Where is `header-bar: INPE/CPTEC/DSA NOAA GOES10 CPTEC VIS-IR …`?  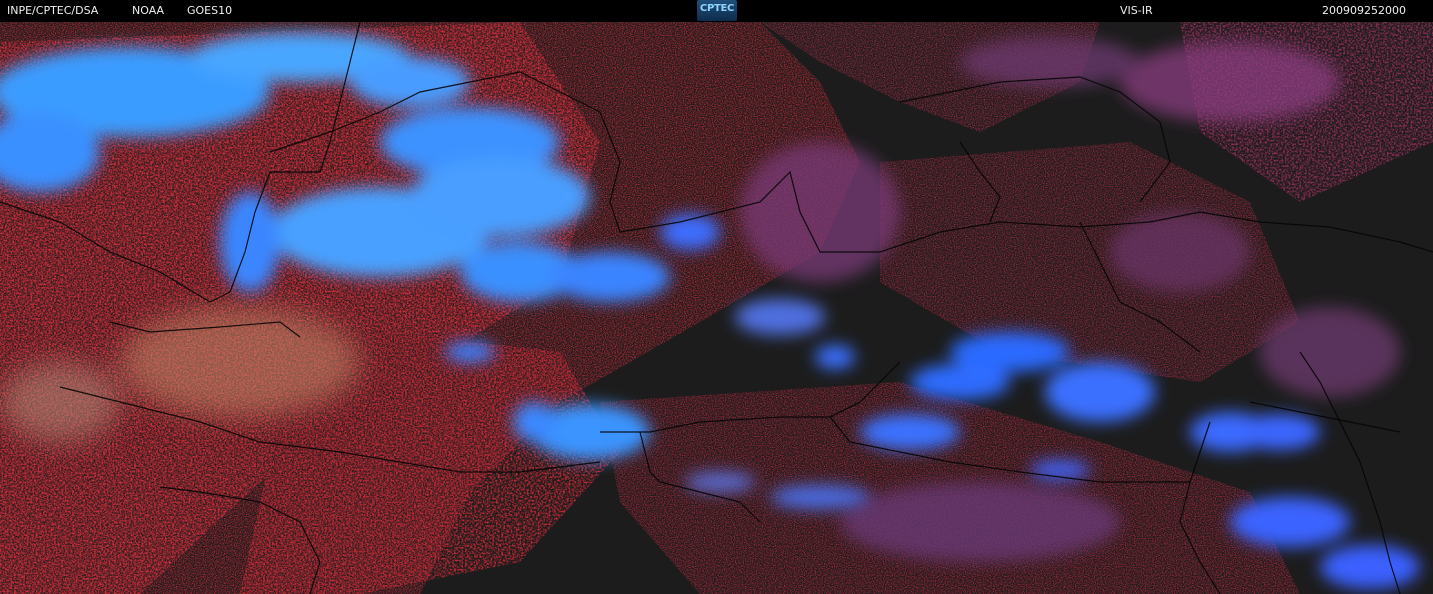 header-bar: INPE/CPTEC/DSA NOAA GOES10 CPTEC VIS-IR … is located at coordinates (716, 11).